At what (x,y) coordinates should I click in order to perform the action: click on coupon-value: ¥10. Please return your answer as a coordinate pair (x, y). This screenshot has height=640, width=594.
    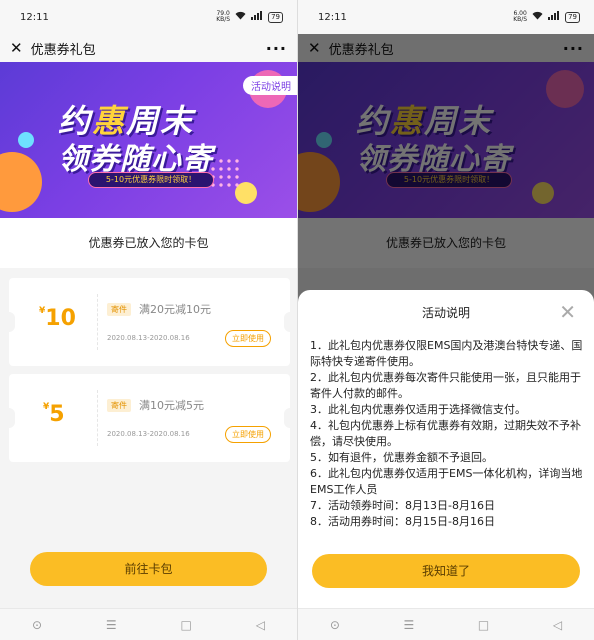
    Looking at the image, I should click on (57, 318).